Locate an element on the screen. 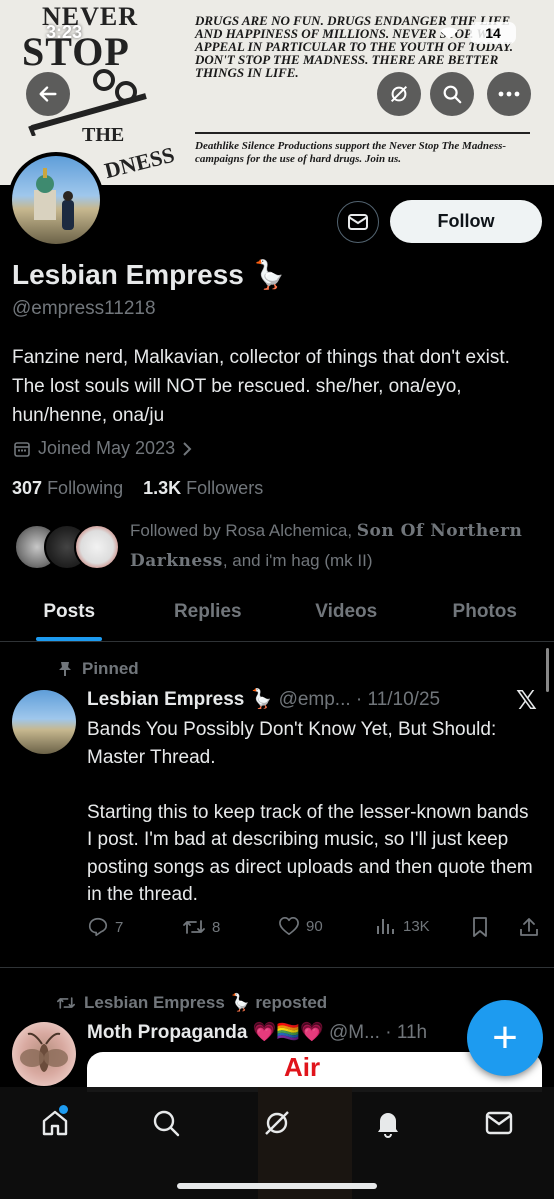 This screenshot has width=554, height=1199. repost-indicator: Lesbian Empress 🪿 reposted is located at coordinates (191, 1003).